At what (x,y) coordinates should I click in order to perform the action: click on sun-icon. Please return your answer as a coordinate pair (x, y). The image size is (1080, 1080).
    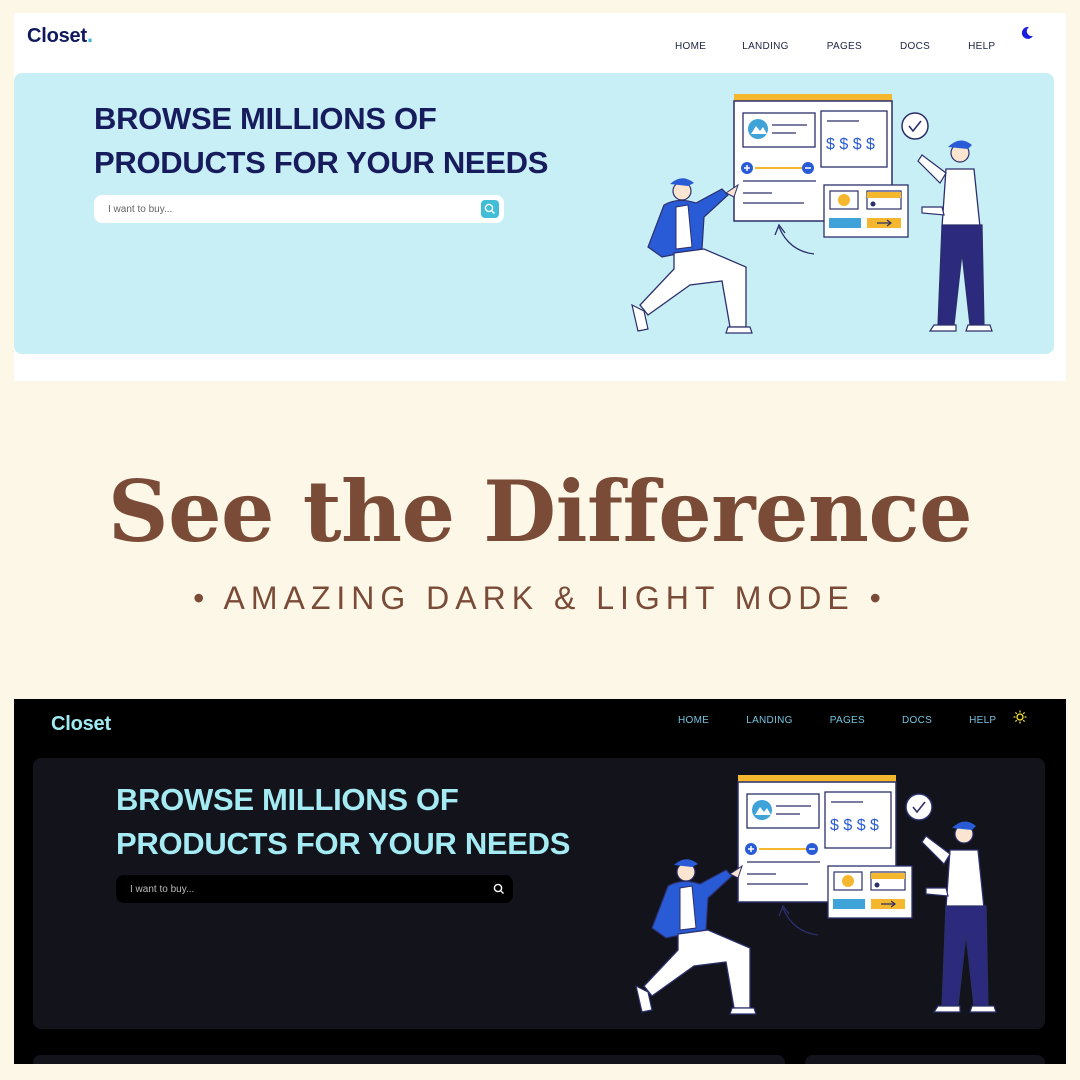
    Looking at the image, I should click on (1020, 717).